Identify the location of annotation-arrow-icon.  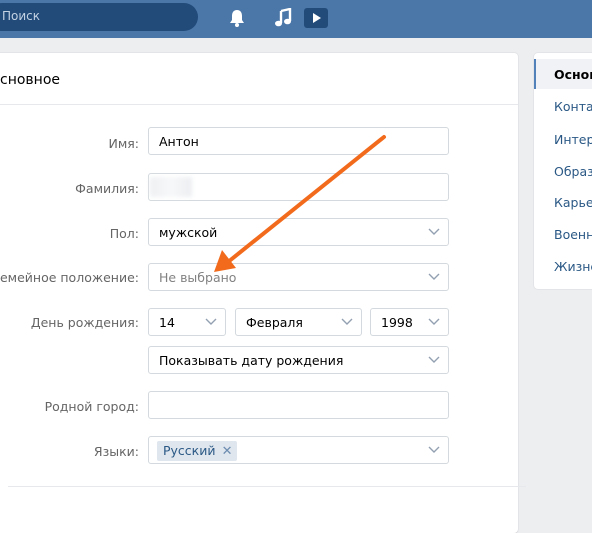
(300, 203).